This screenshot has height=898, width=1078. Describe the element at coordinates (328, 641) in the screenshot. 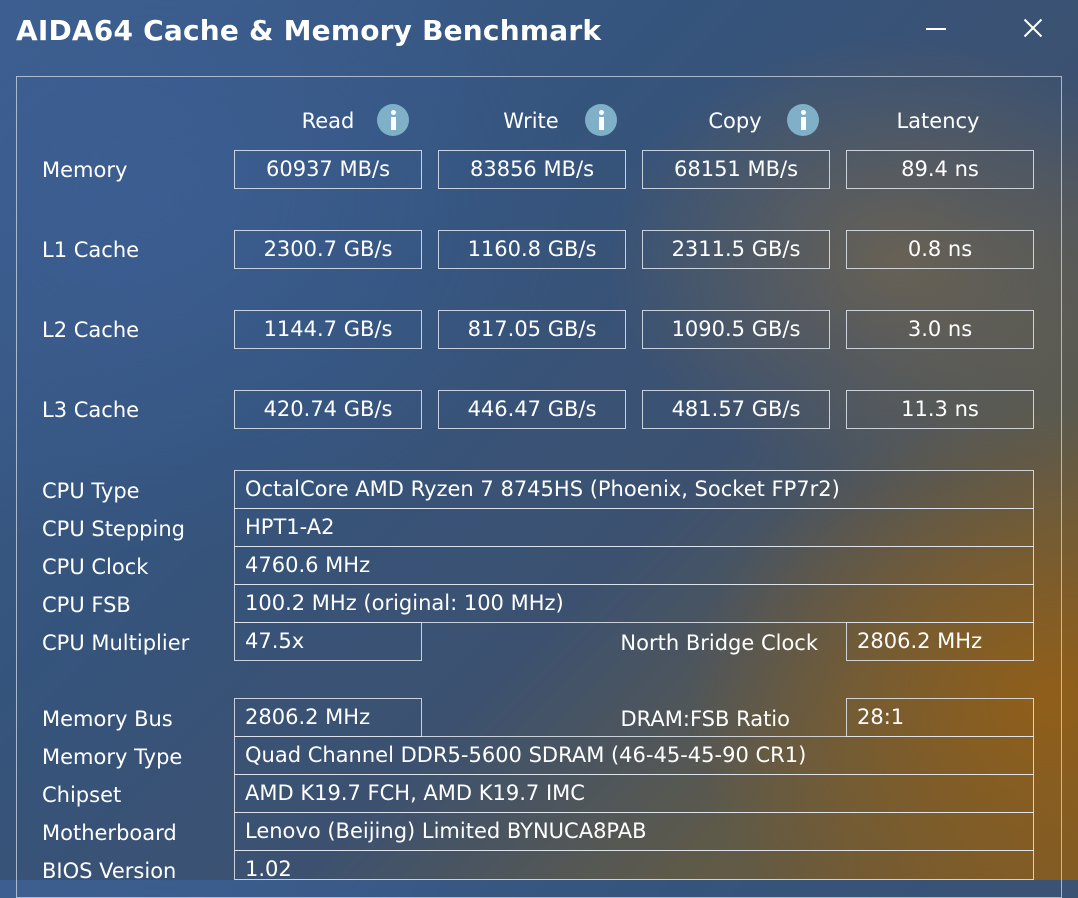

I see `cpu-multiplier-field: 47.5x` at that location.